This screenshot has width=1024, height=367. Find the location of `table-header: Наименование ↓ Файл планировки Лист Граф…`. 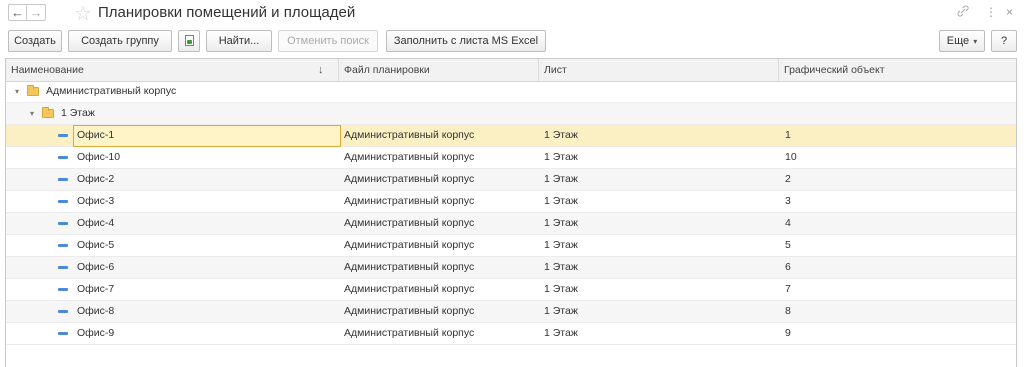

table-header: Наименование ↓ Файл планировки Лист Граф… is located at coordinates (511, 70).